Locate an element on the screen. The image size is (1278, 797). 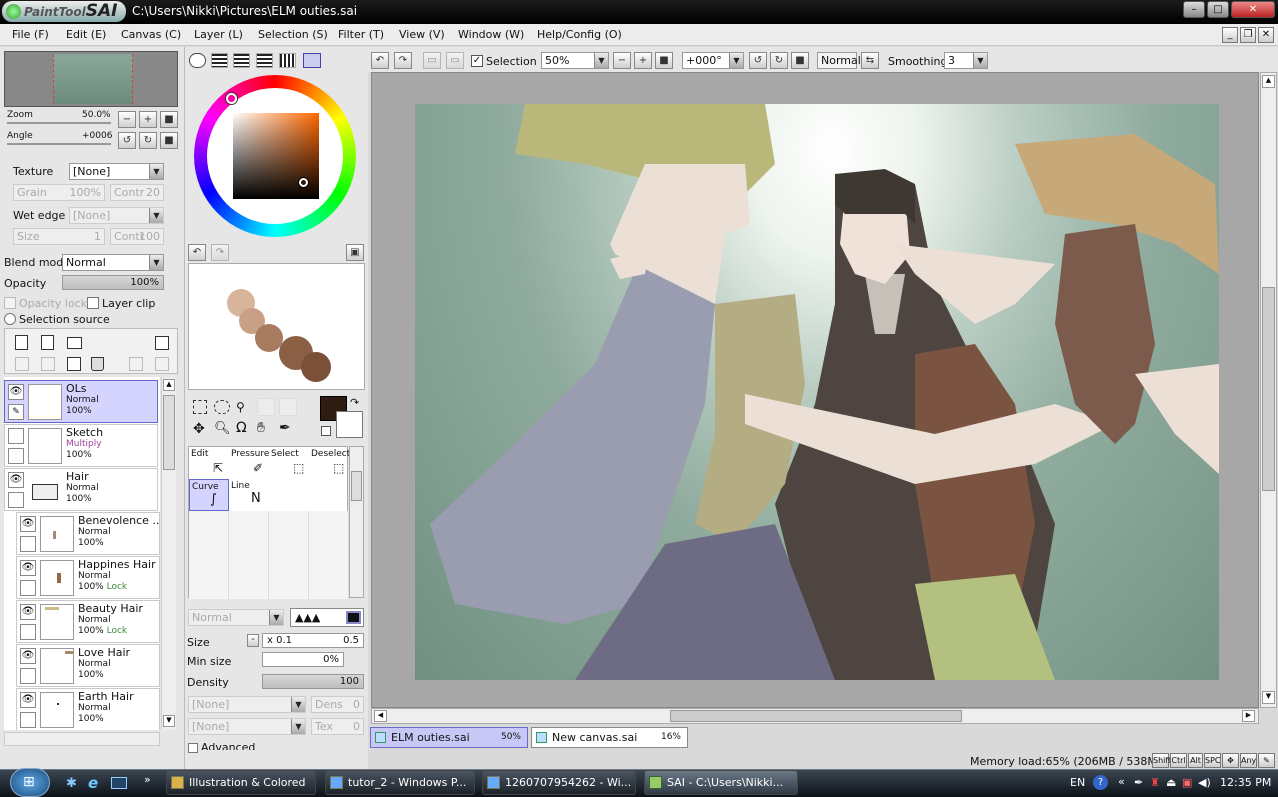
transparent-color-icon is located at coordinates (326, 431).